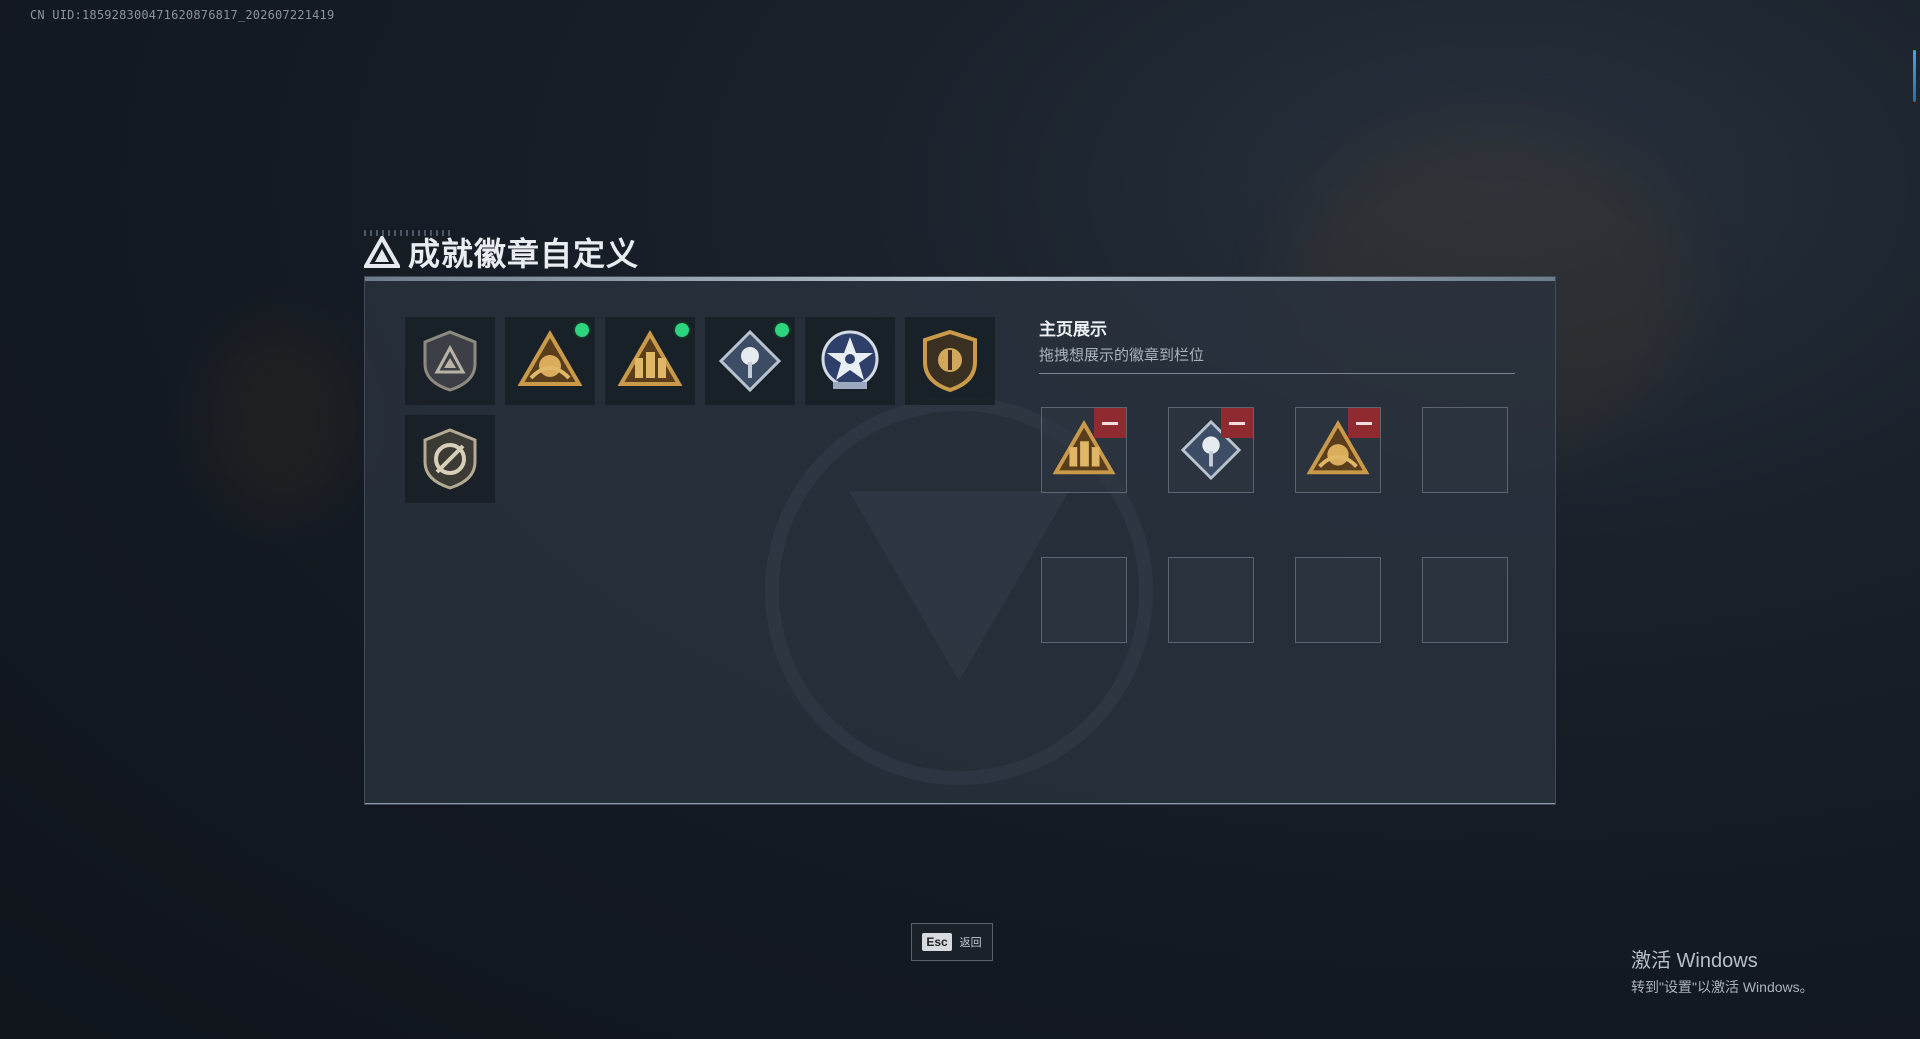  What do you see at coordinates (1276, 525) in the screenshot?
I see `showcase-slots` at bounding box center [1276, 525].